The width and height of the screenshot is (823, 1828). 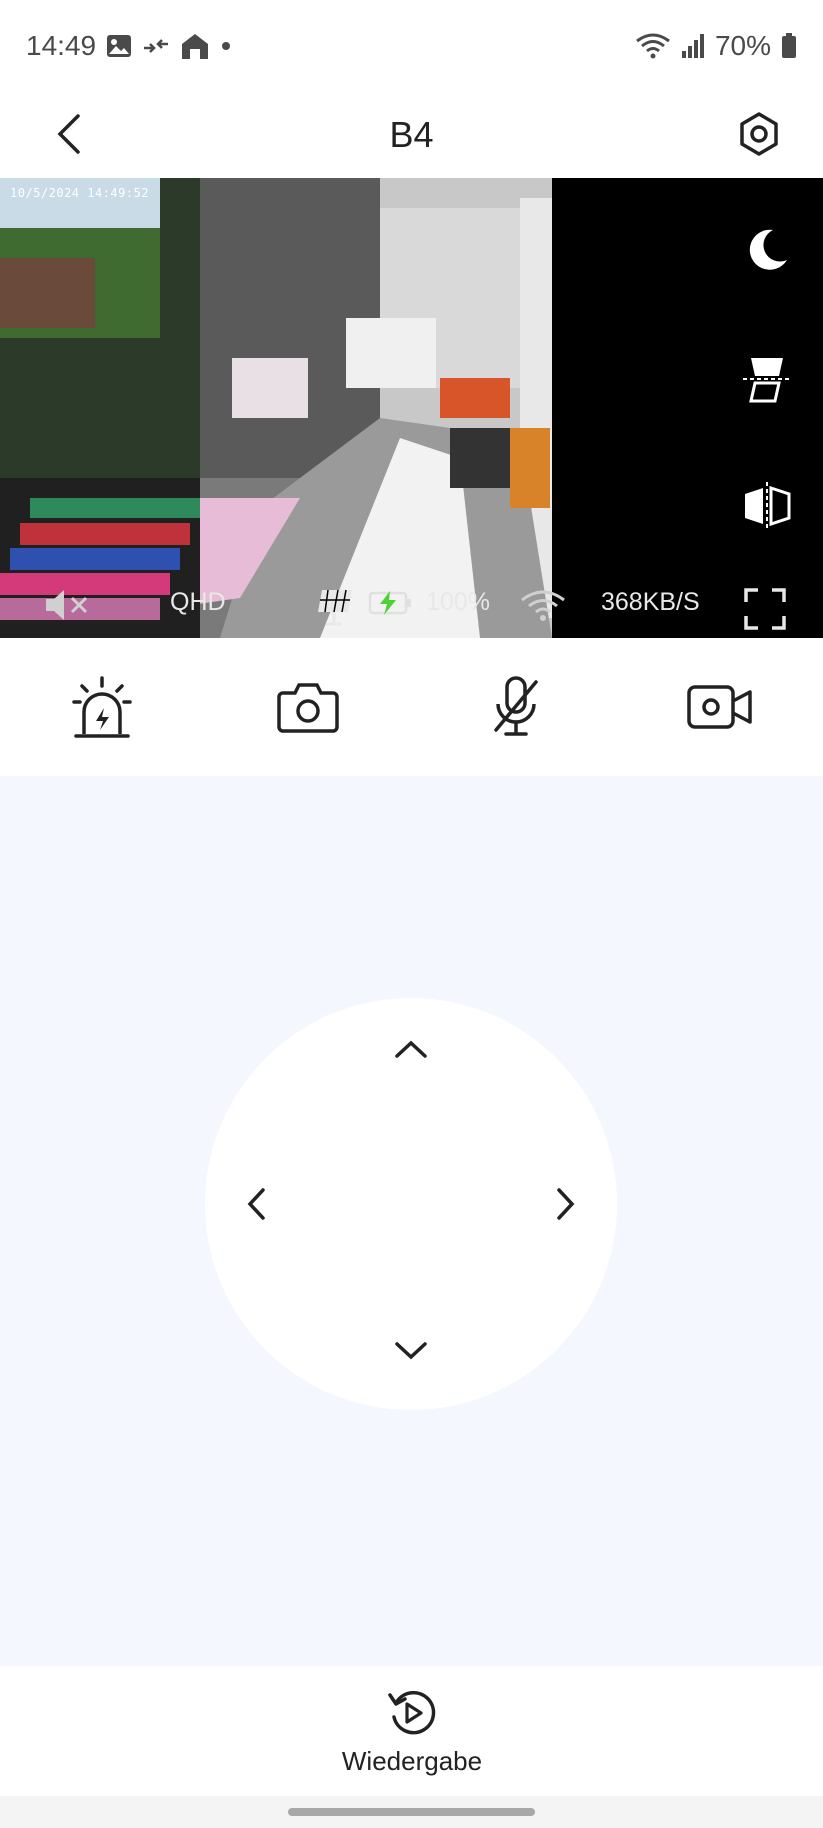 What do you see at coordinates (411, 1204) in the screenshot?
I see `ptz-joystick` at bounding box center [411, 1204].